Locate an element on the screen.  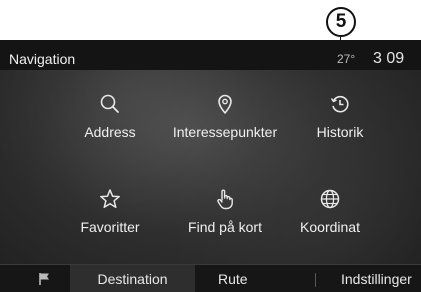
tab-flag is located at coordinates (38, 278).